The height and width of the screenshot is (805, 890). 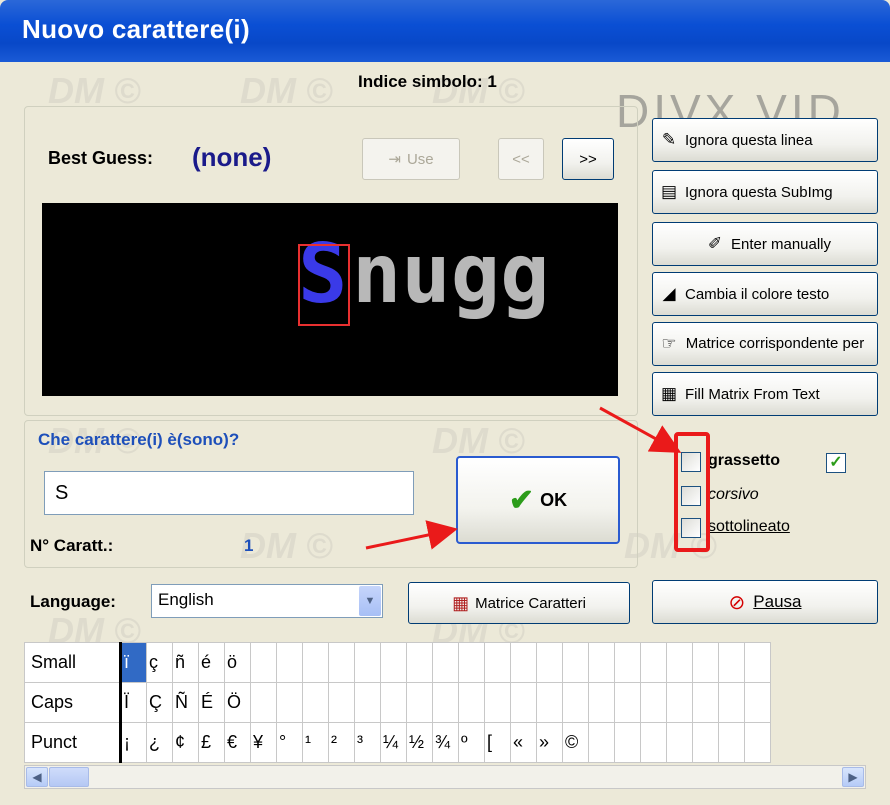 I want to click on scroll-right-icon: ▶, so click(x=853, y=777).